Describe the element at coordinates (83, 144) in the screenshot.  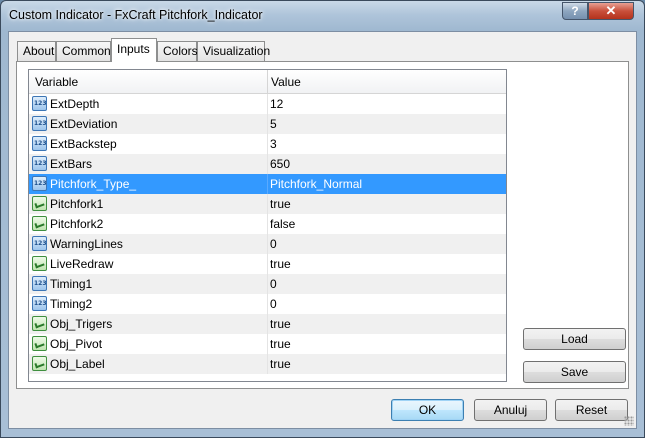
I see `variable-name: ExtBackstep` at that location.